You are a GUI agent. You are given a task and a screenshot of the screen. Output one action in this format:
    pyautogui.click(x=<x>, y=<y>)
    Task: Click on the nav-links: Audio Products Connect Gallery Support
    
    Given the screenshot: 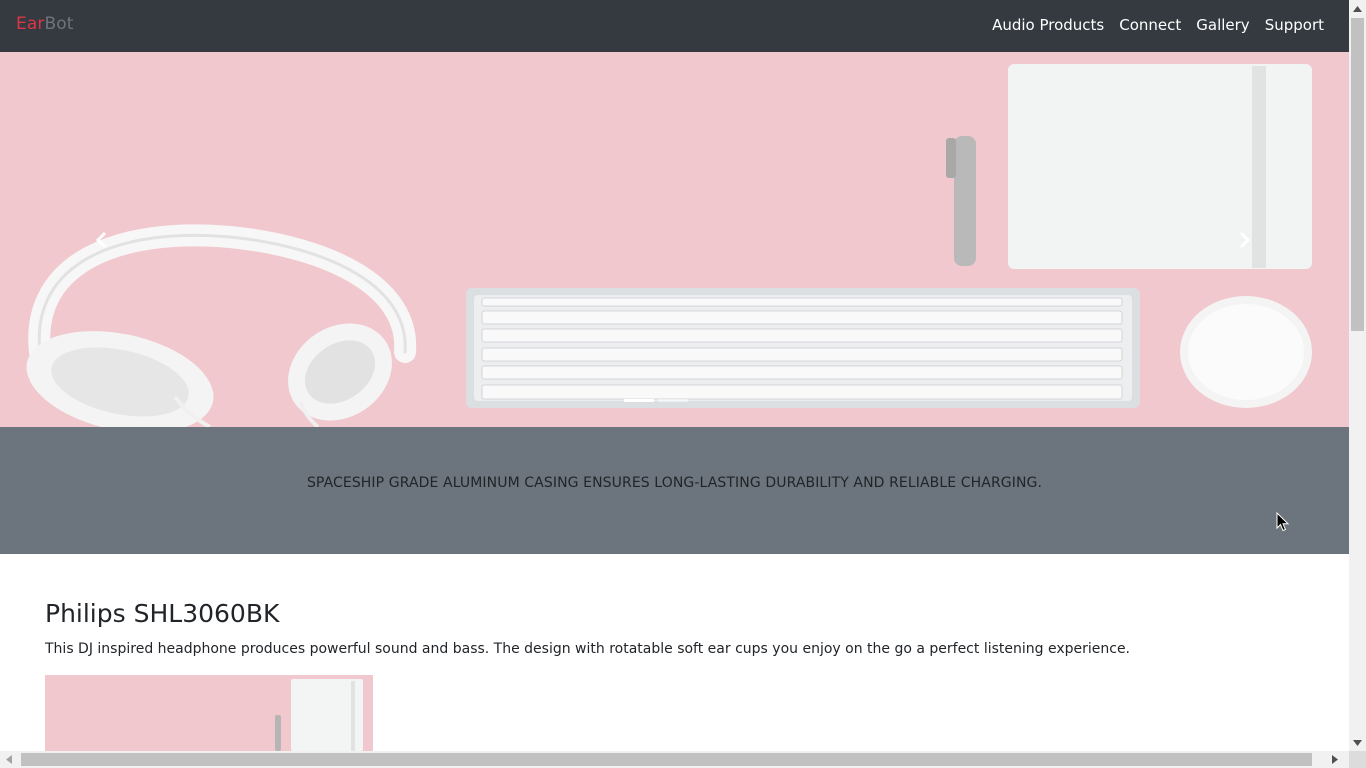 What is the action you would take?
    pyautogui.click(x=1158, y=25)
    